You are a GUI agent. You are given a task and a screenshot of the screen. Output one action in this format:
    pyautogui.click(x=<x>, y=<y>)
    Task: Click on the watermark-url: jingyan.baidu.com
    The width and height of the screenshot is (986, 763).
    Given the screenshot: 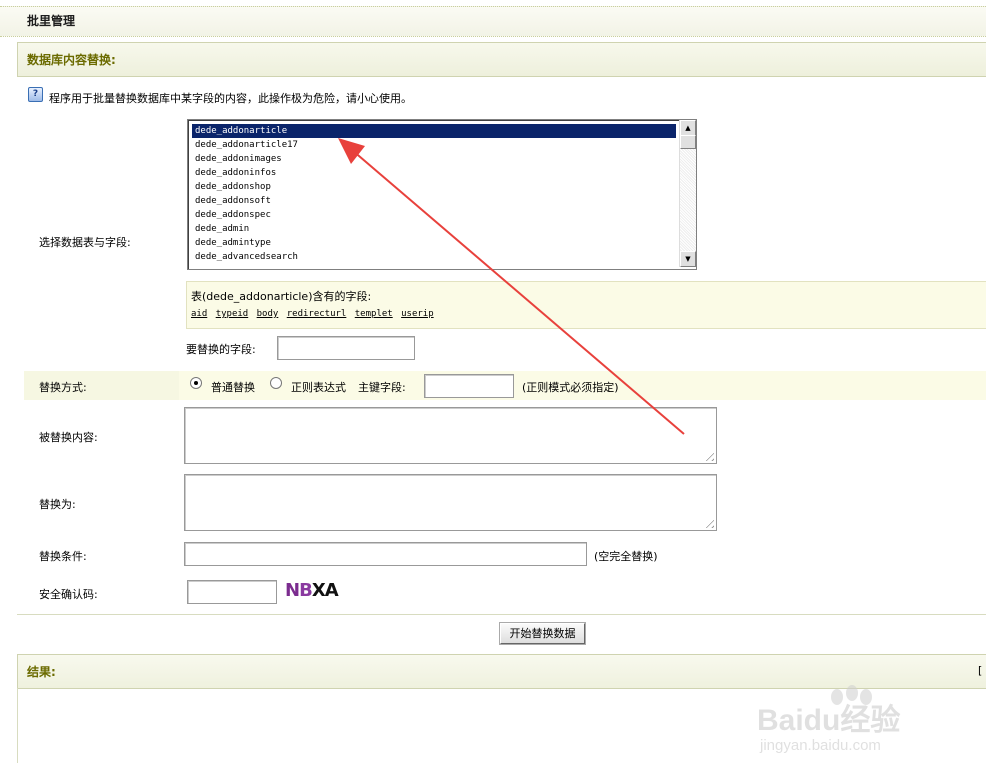 What is the action you would take?
    pyautogui.click(x=820, y=745)
    